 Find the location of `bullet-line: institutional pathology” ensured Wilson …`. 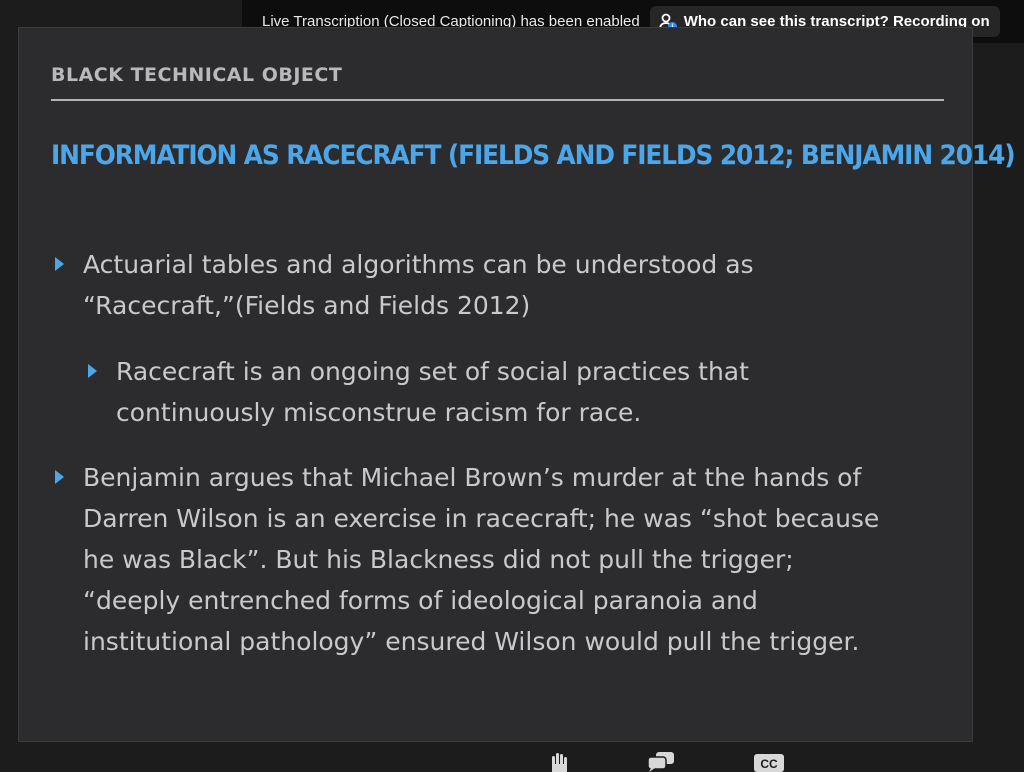

bullet-line: institutional pathology” ensured Wilson … is located at coordinates (471, 641).